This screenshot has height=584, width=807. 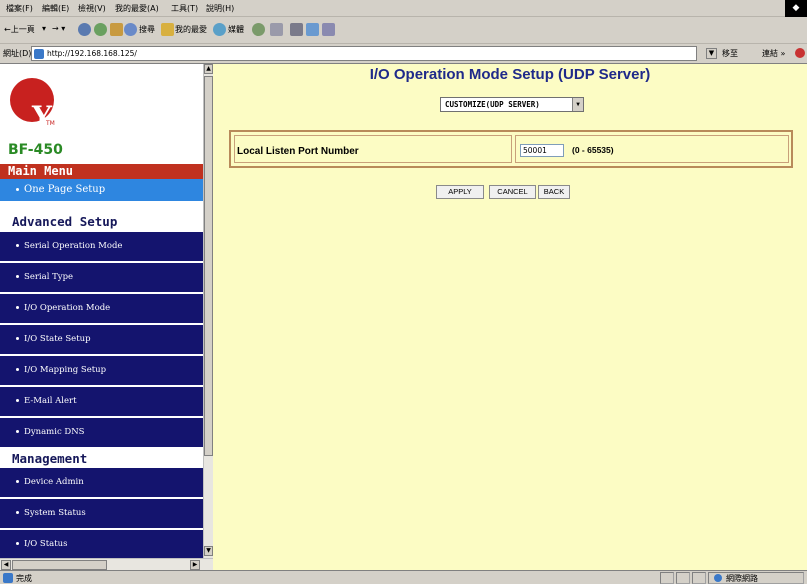 I want to click on nav-io-mapping-setup: I/O Mapping Setup, so click(x=101, y=370).